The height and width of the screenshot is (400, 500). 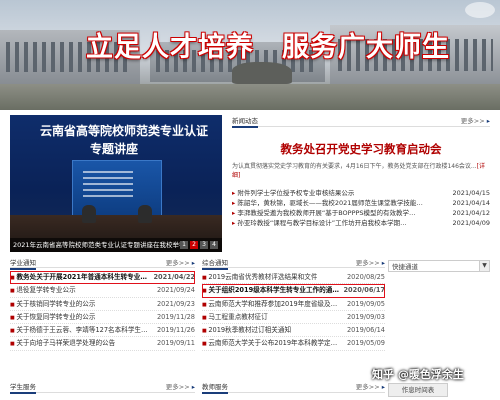 What do you see at coordinates (361, 149) in the screenshot?
I see `news-headline: 教务处召开党史学习教育启动会` at bounding box center [361, 149].